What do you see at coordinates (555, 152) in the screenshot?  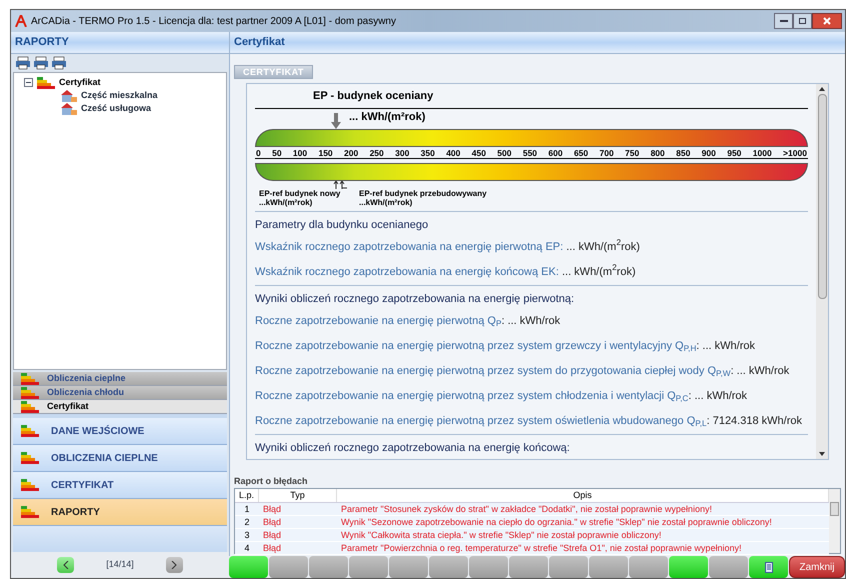 I see `scale-label: 600` at bounding box center [555, 152].